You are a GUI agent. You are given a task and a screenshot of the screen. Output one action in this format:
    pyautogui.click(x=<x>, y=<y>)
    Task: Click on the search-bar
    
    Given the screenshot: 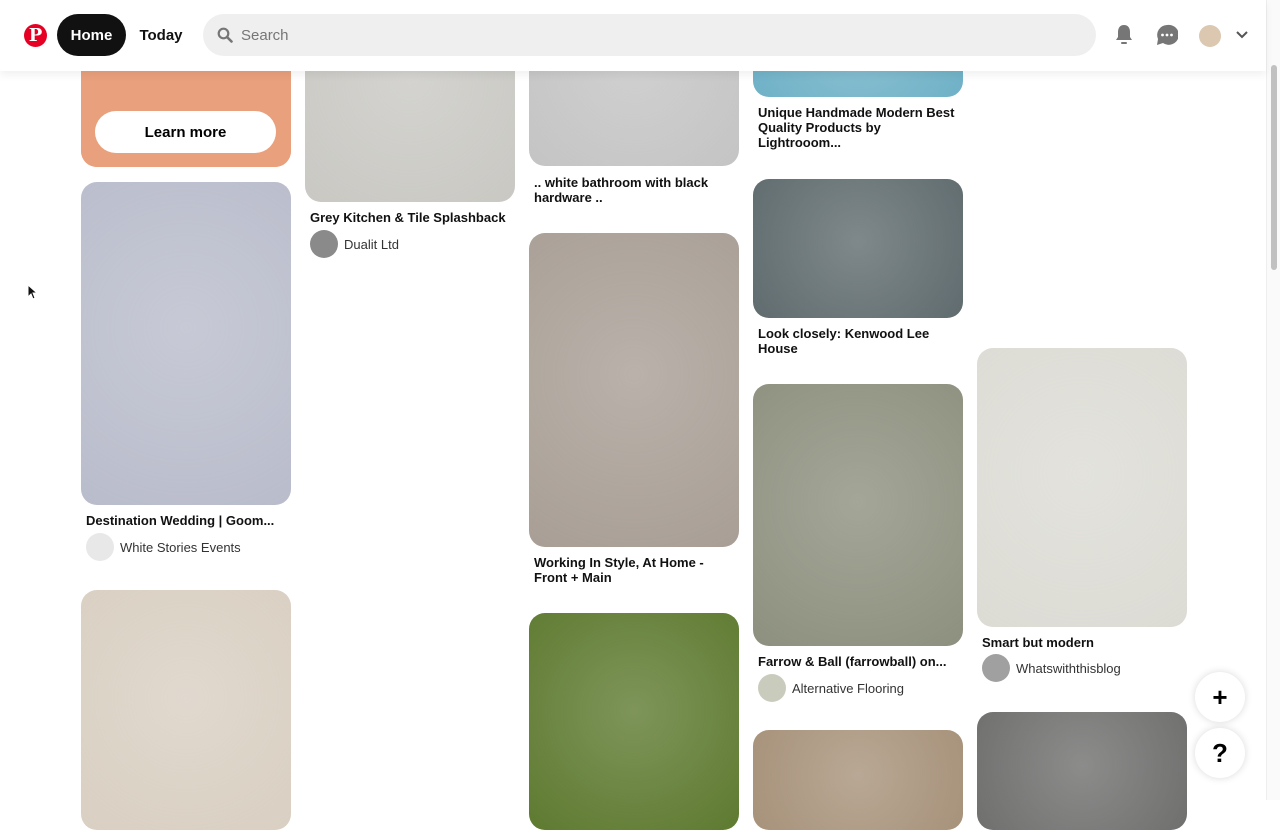 What is the action you would take?
    pyautogui.click(x=649, y=35)
    